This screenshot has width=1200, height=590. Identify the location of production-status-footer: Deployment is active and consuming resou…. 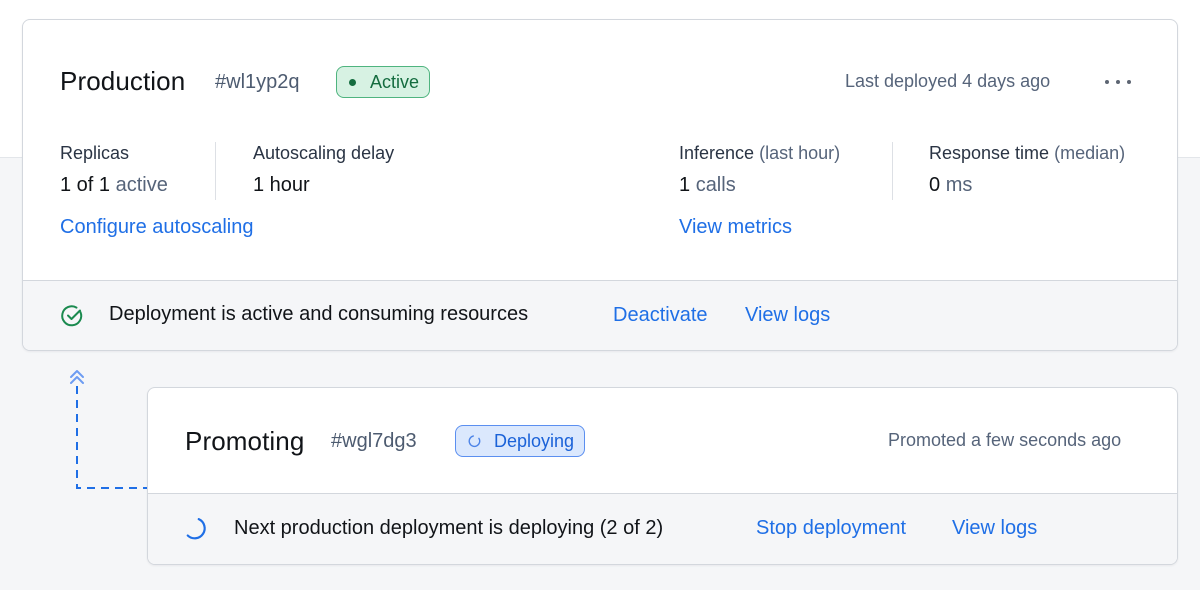
(600, 315).